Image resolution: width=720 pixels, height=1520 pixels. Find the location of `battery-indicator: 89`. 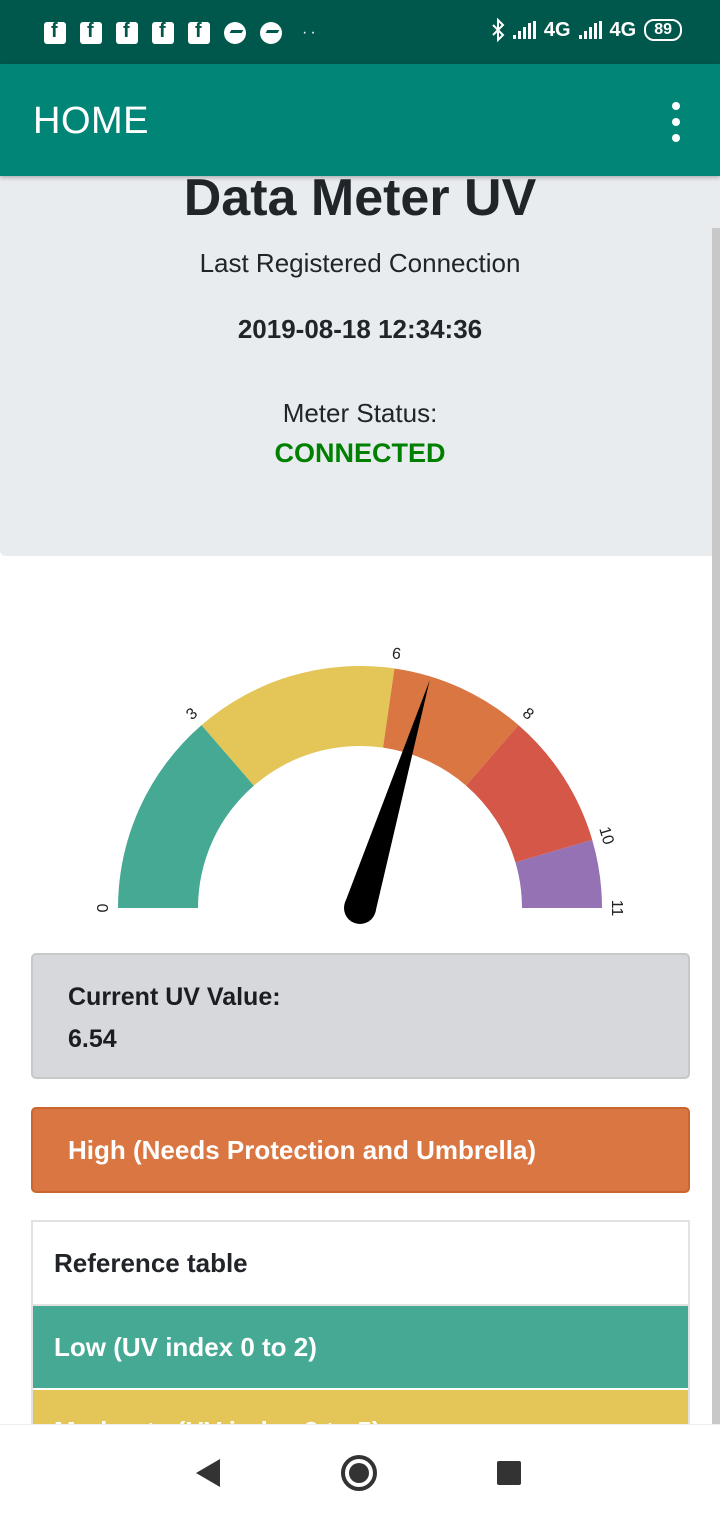

battery-indicator: 89 is located at coordinates (663, 30).